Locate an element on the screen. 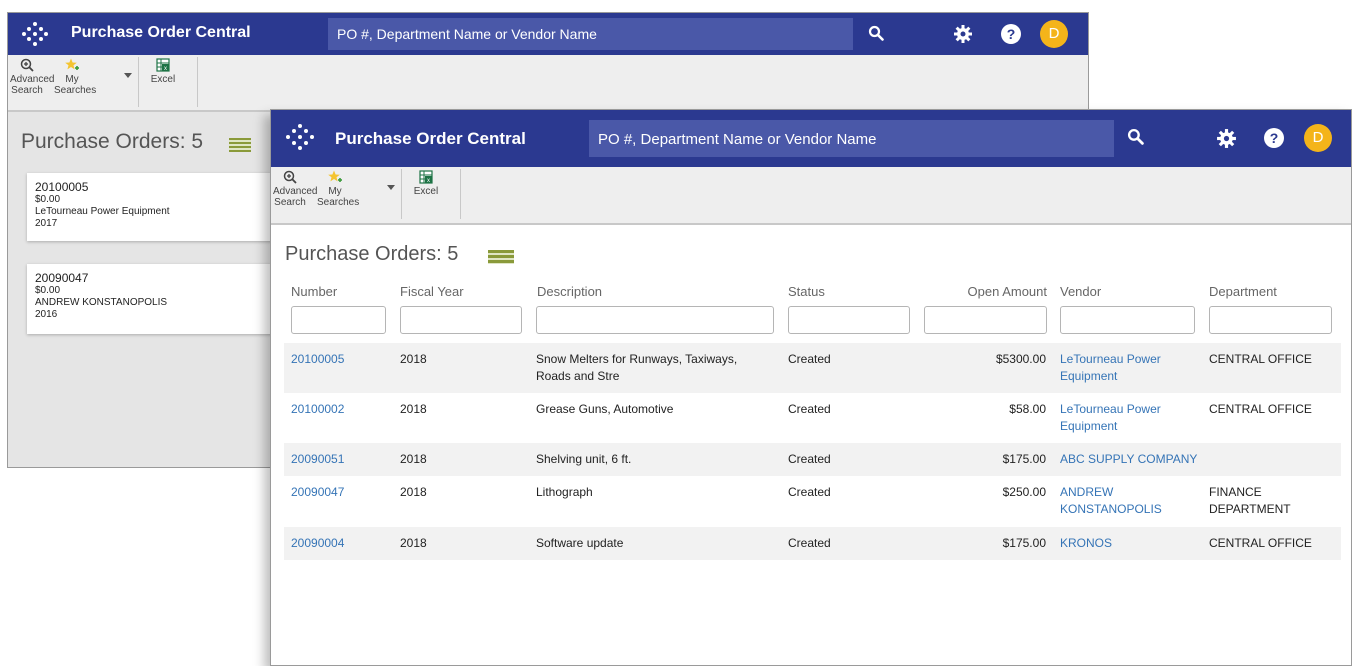  column-header-description: Description is located at coordinates (569, 291).